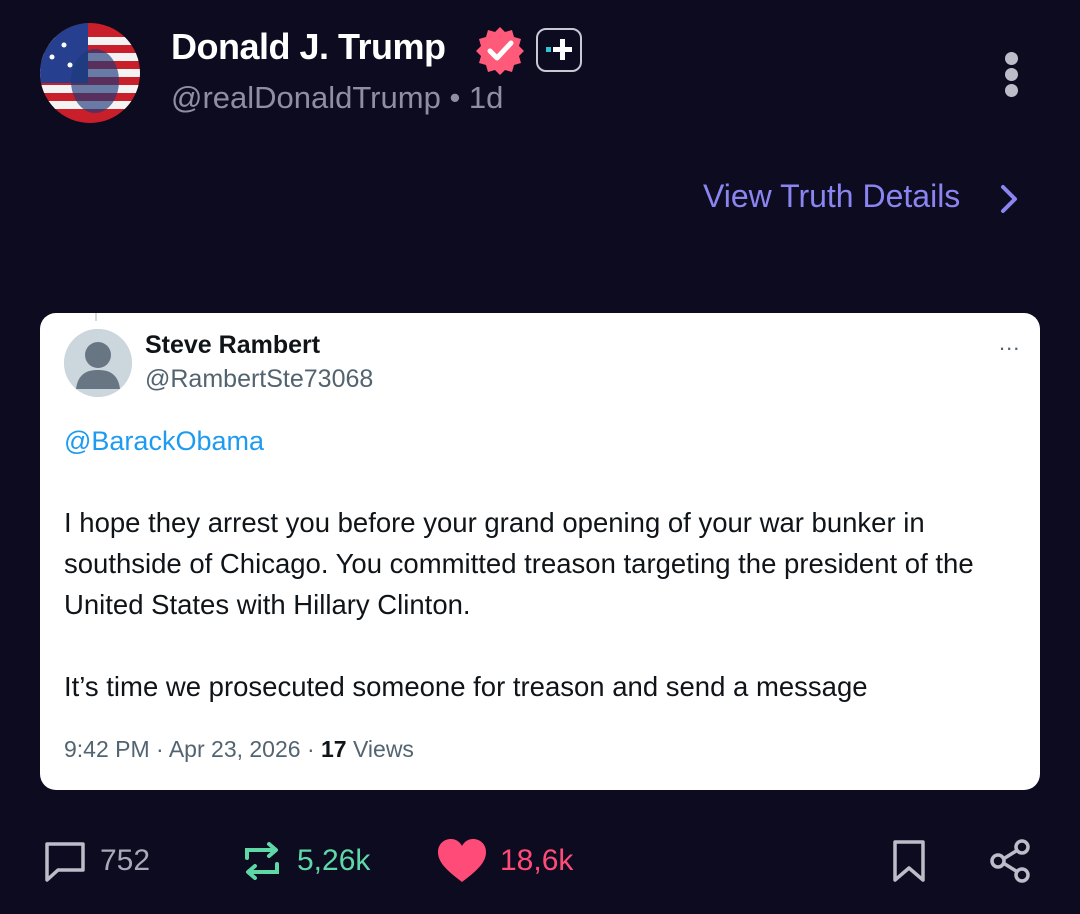 The height and width of the screenshot is (914, 1080). I want to click on mention-link: @BarackObama, so click(164, 441).